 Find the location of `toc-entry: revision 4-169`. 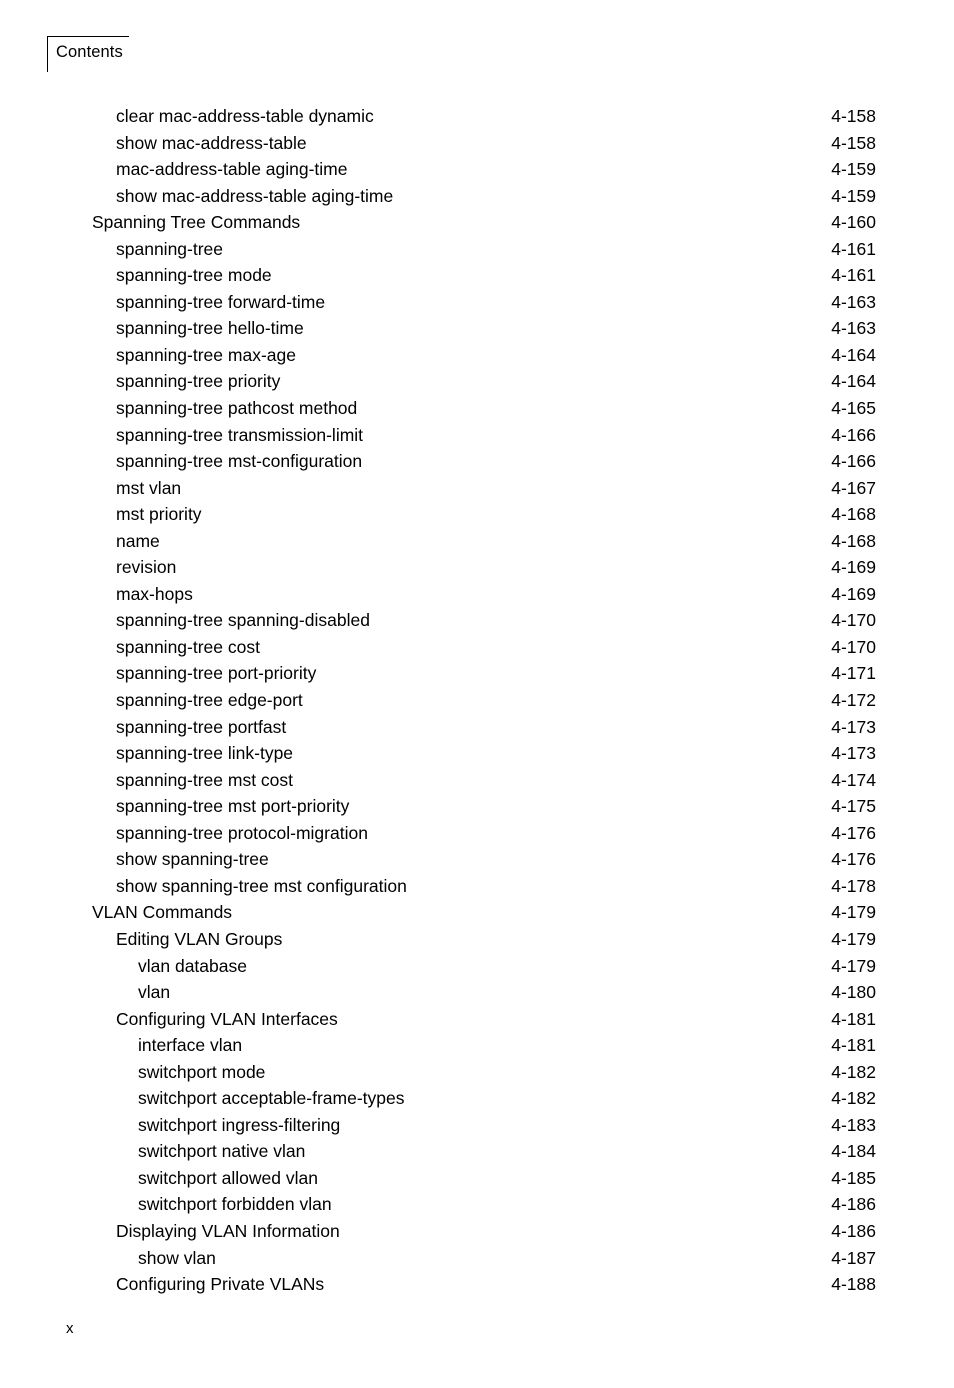

toc-entry: revision 4-169 is located at coordinates (477, 567).